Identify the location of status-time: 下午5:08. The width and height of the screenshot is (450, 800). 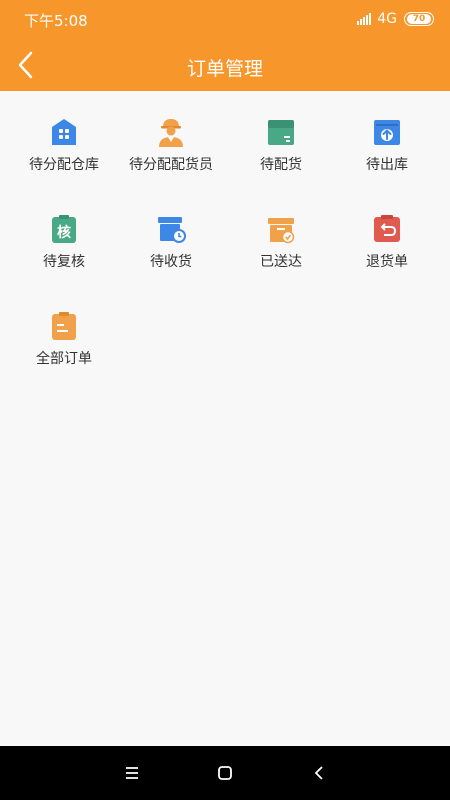
(56, 21).